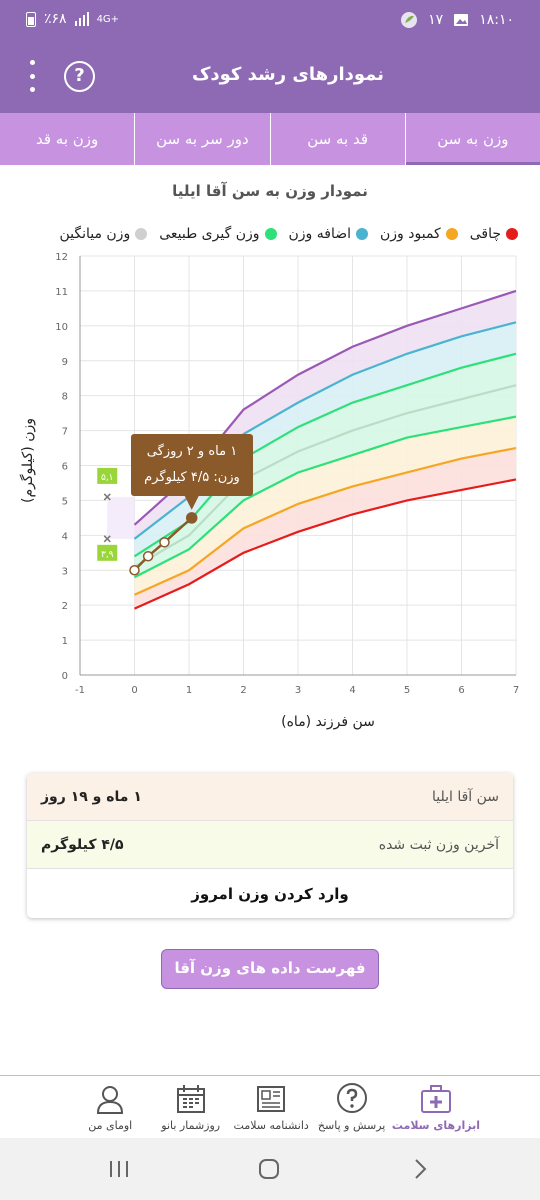 This screenshot has height=1200, width=540. Describe the element at coordinates (298, 690) in the screenshot. I see `x-tick-label: 3` at that location.